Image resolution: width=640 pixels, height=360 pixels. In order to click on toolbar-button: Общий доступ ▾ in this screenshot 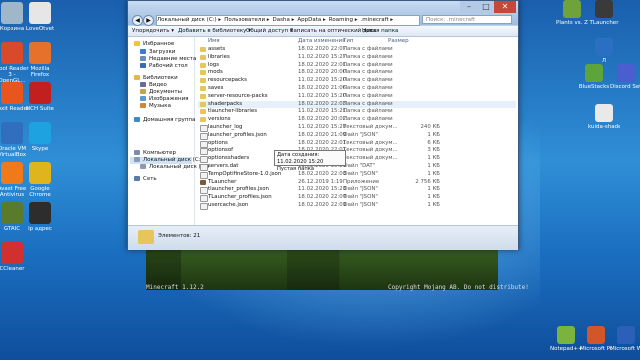, I will do `click(269, 31)`.